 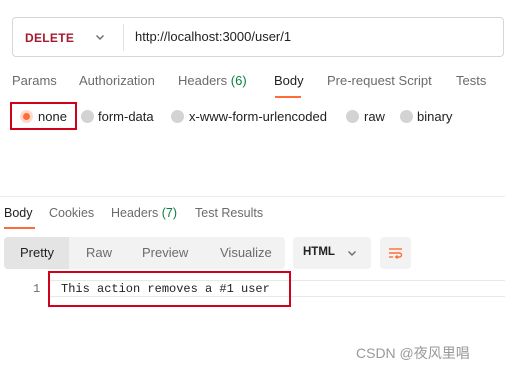 I want to click on tab-tests: Tests, so click(x=471, y=80).